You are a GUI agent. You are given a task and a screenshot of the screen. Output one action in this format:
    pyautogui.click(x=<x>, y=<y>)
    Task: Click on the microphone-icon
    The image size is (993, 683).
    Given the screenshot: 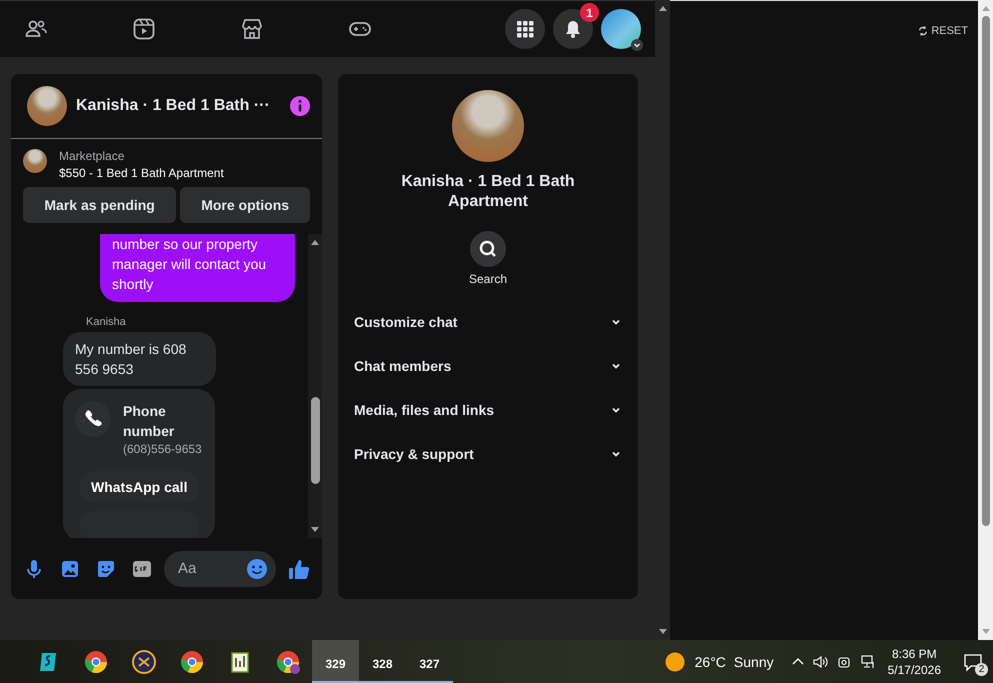 What is the action you would take?
    pyautogui.click(x=34, y=568)
    